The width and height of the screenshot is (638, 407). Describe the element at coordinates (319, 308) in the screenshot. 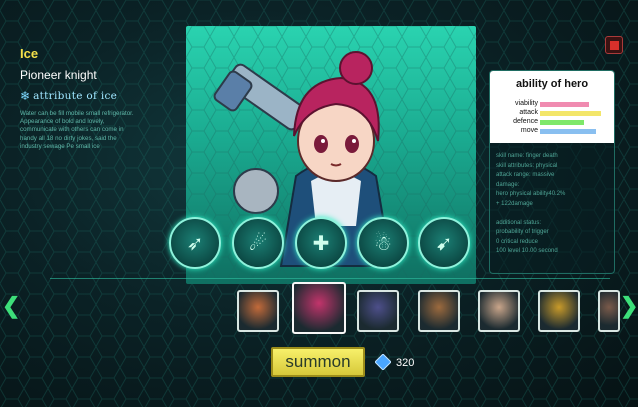

I see `hero-ice-knight` at that location.